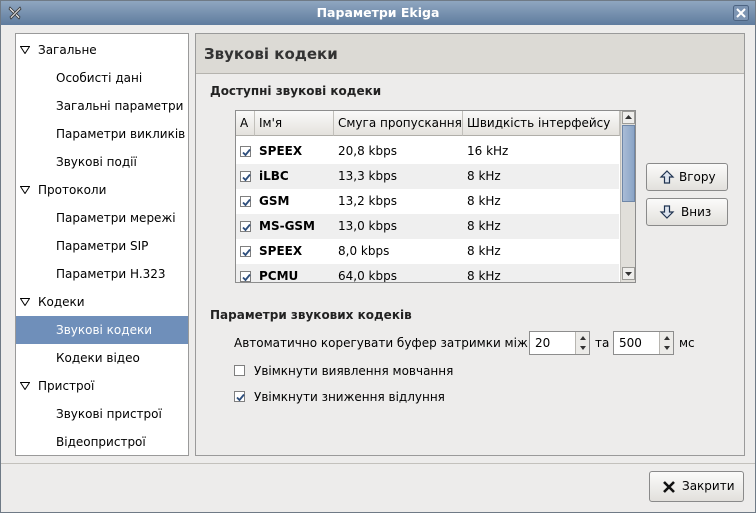 The width and height of the screenshot is (756, 513). I want to click on tree-item-personal-data: Особисті дані, so click(102, 78).